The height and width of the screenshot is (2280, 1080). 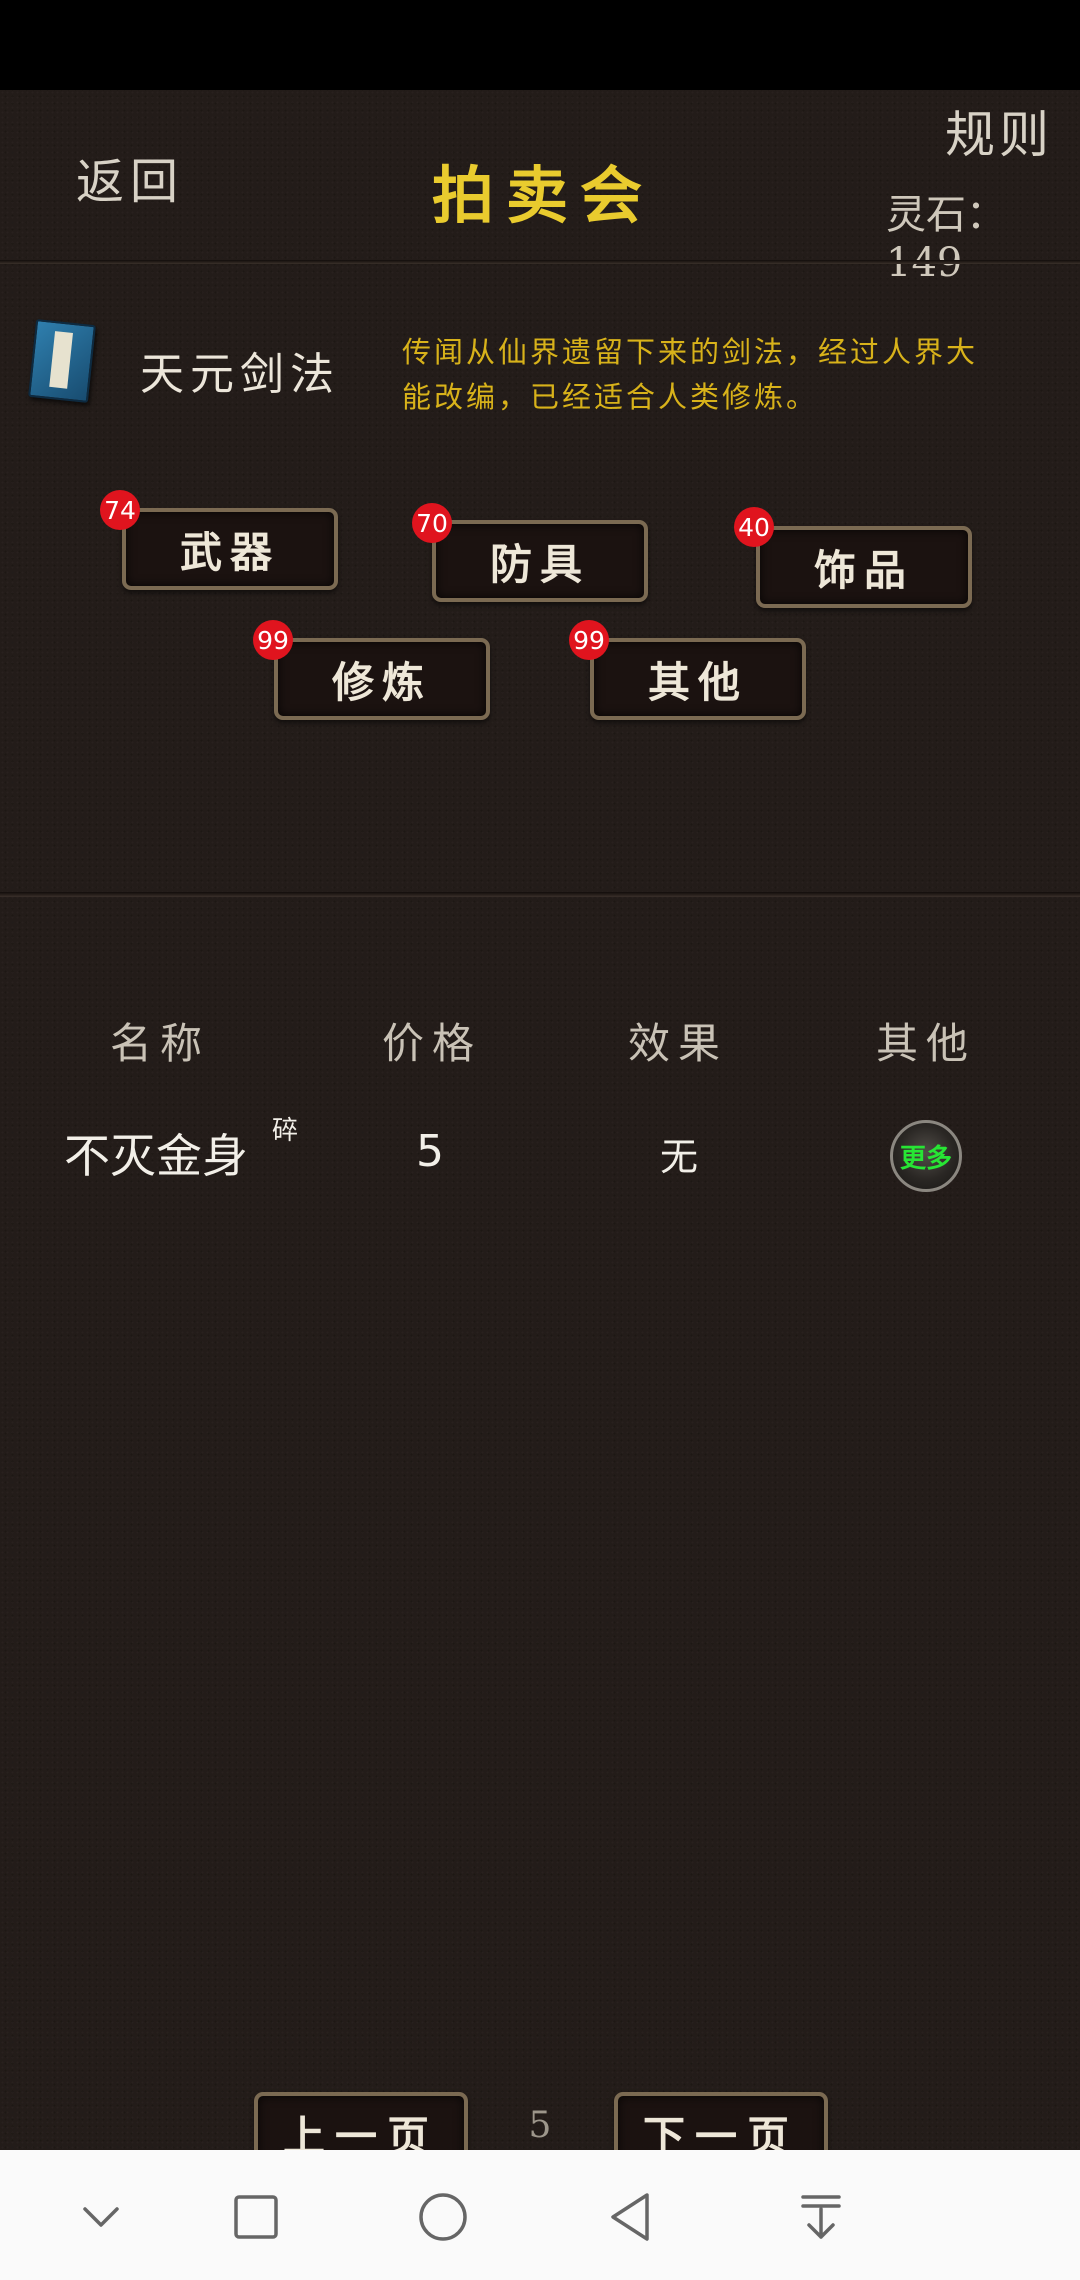 What do you see at coordinates (160, 1043) in the screenshot?
I see `column-header-name: 名称` at bounding box center [160, 1043].